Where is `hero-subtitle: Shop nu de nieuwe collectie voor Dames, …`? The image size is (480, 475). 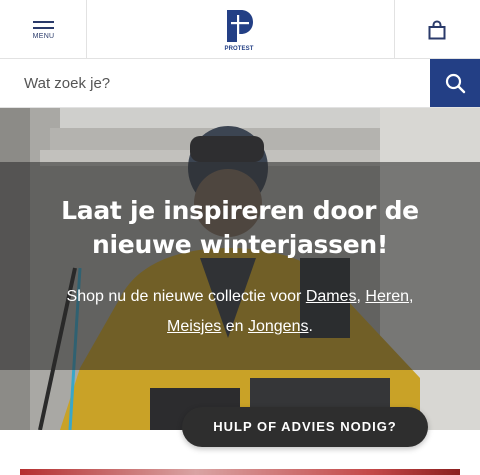
hero-subtitle: Shop nu de nieuwe collectie voor Dames, … is located at coordinates (240, 312).